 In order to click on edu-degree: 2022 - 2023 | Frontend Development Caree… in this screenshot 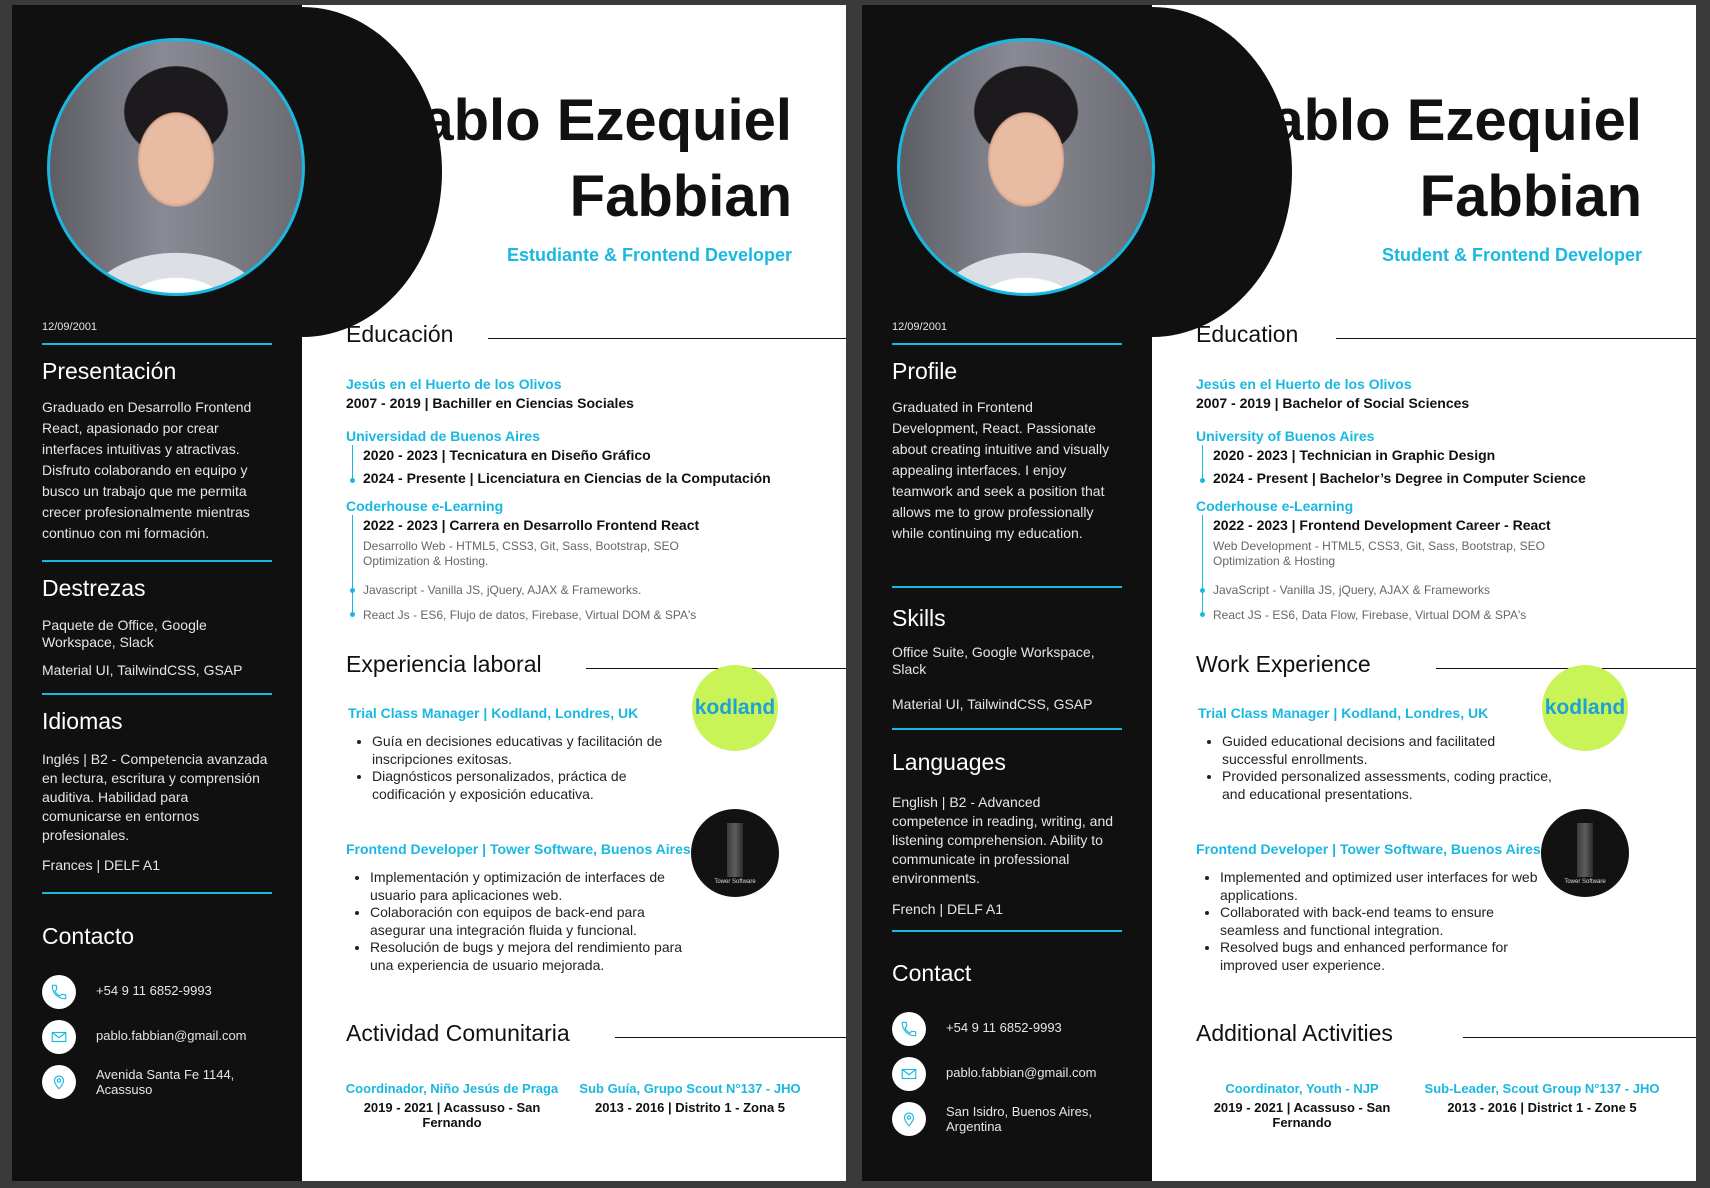, I will do `click(1382, 525)`.